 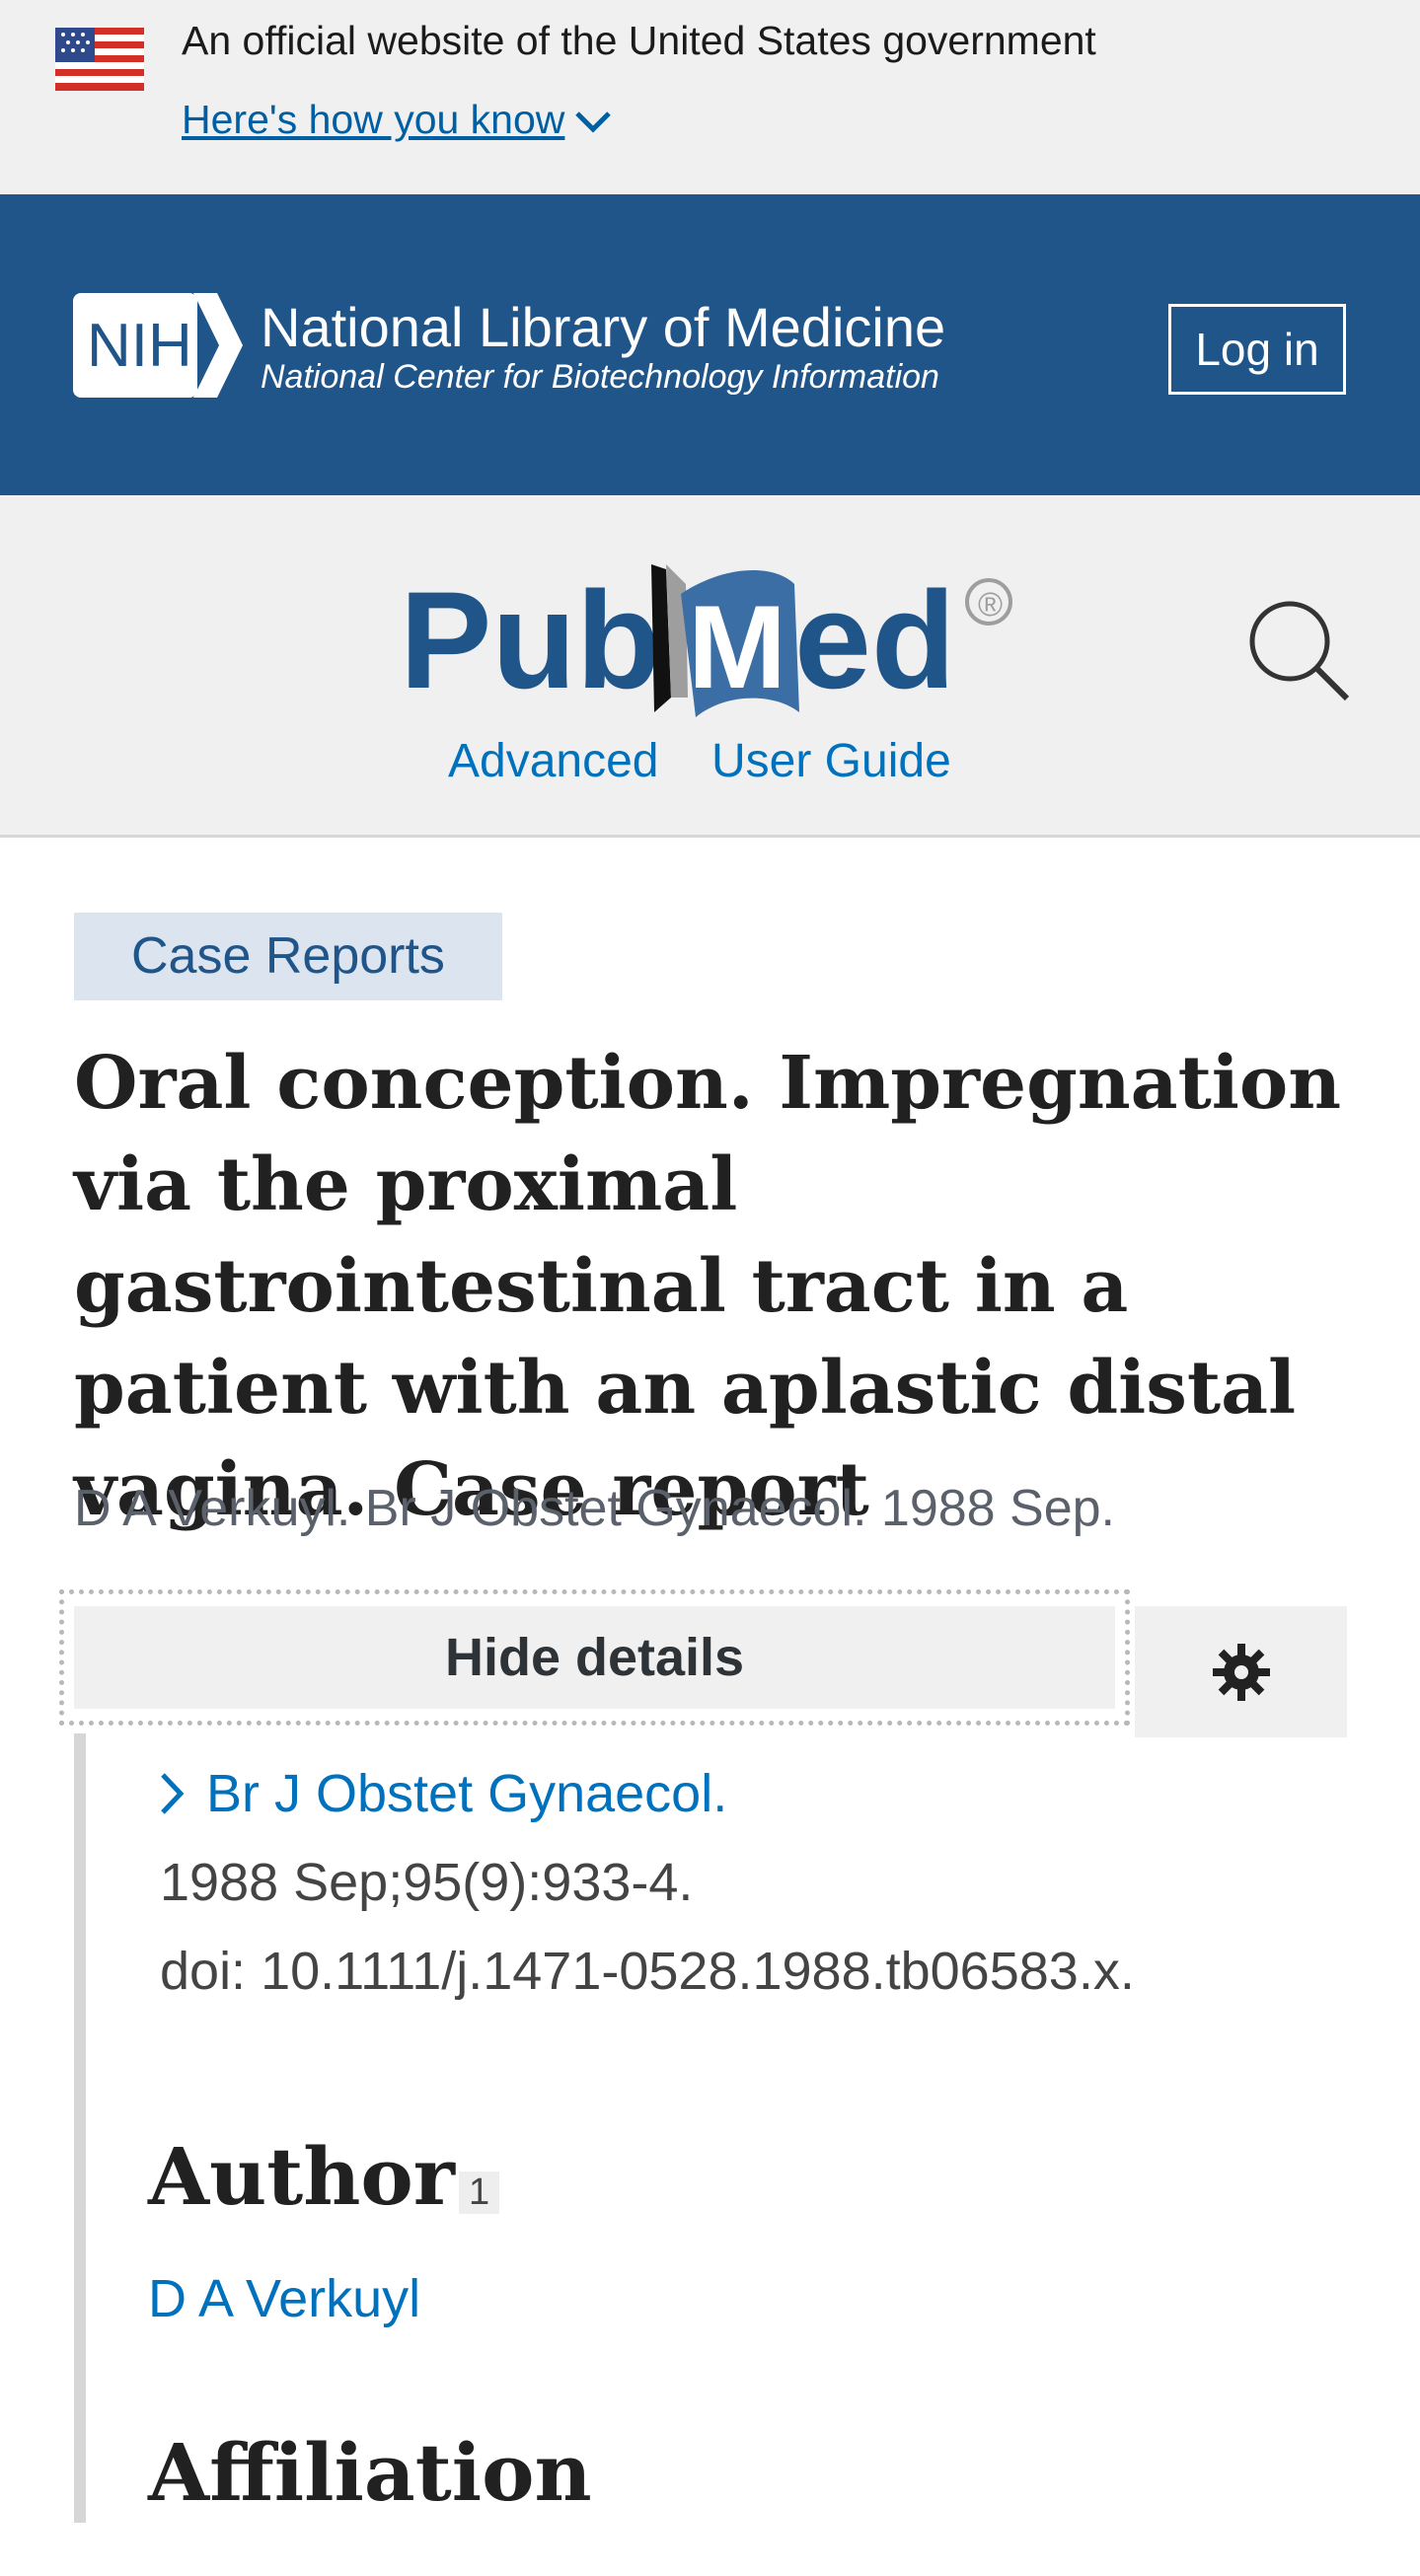 I want to click on pubmed-logo: Pub M ed ®, so click(x=710, y=638).